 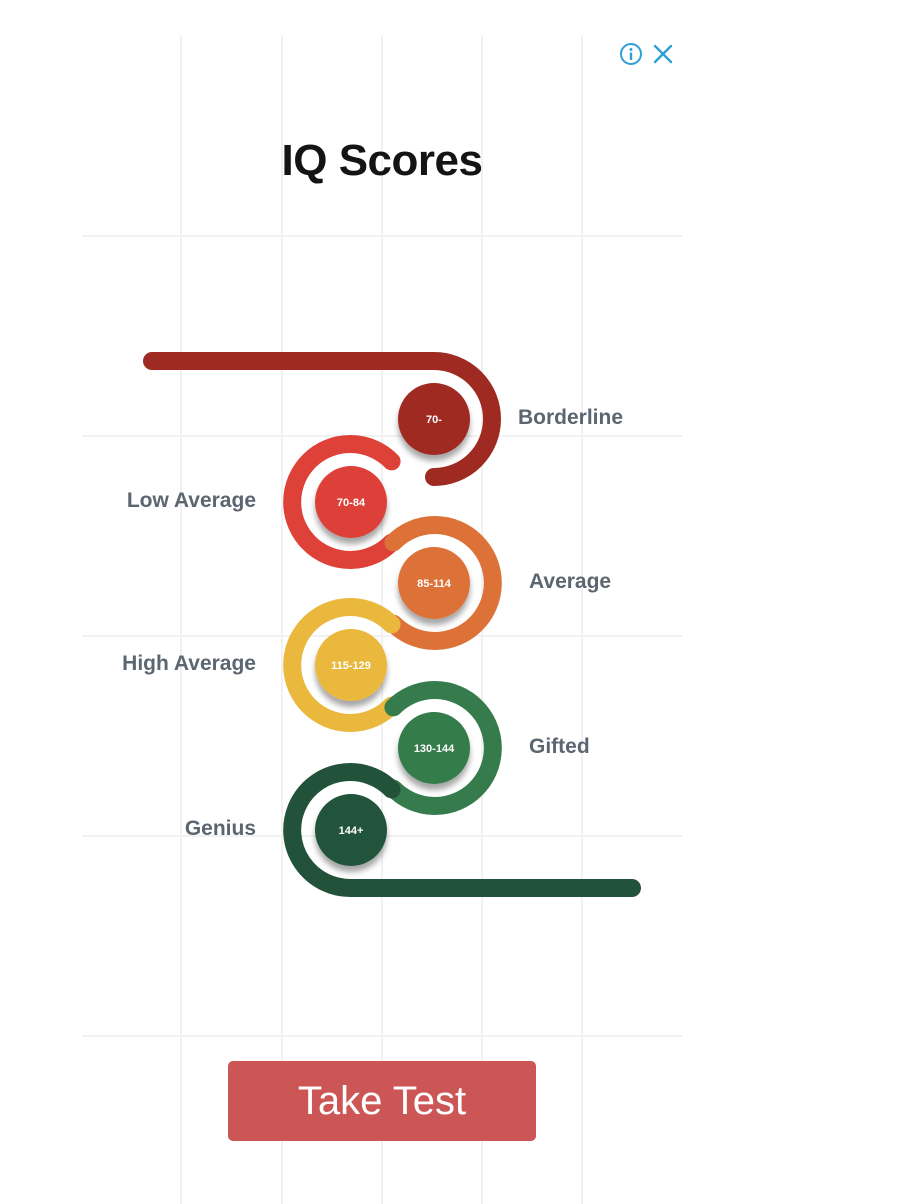 What do you see at coordinates (351, 831) in the screenshot?
I see `score-range: 144+` at bounding box center [351, 831].